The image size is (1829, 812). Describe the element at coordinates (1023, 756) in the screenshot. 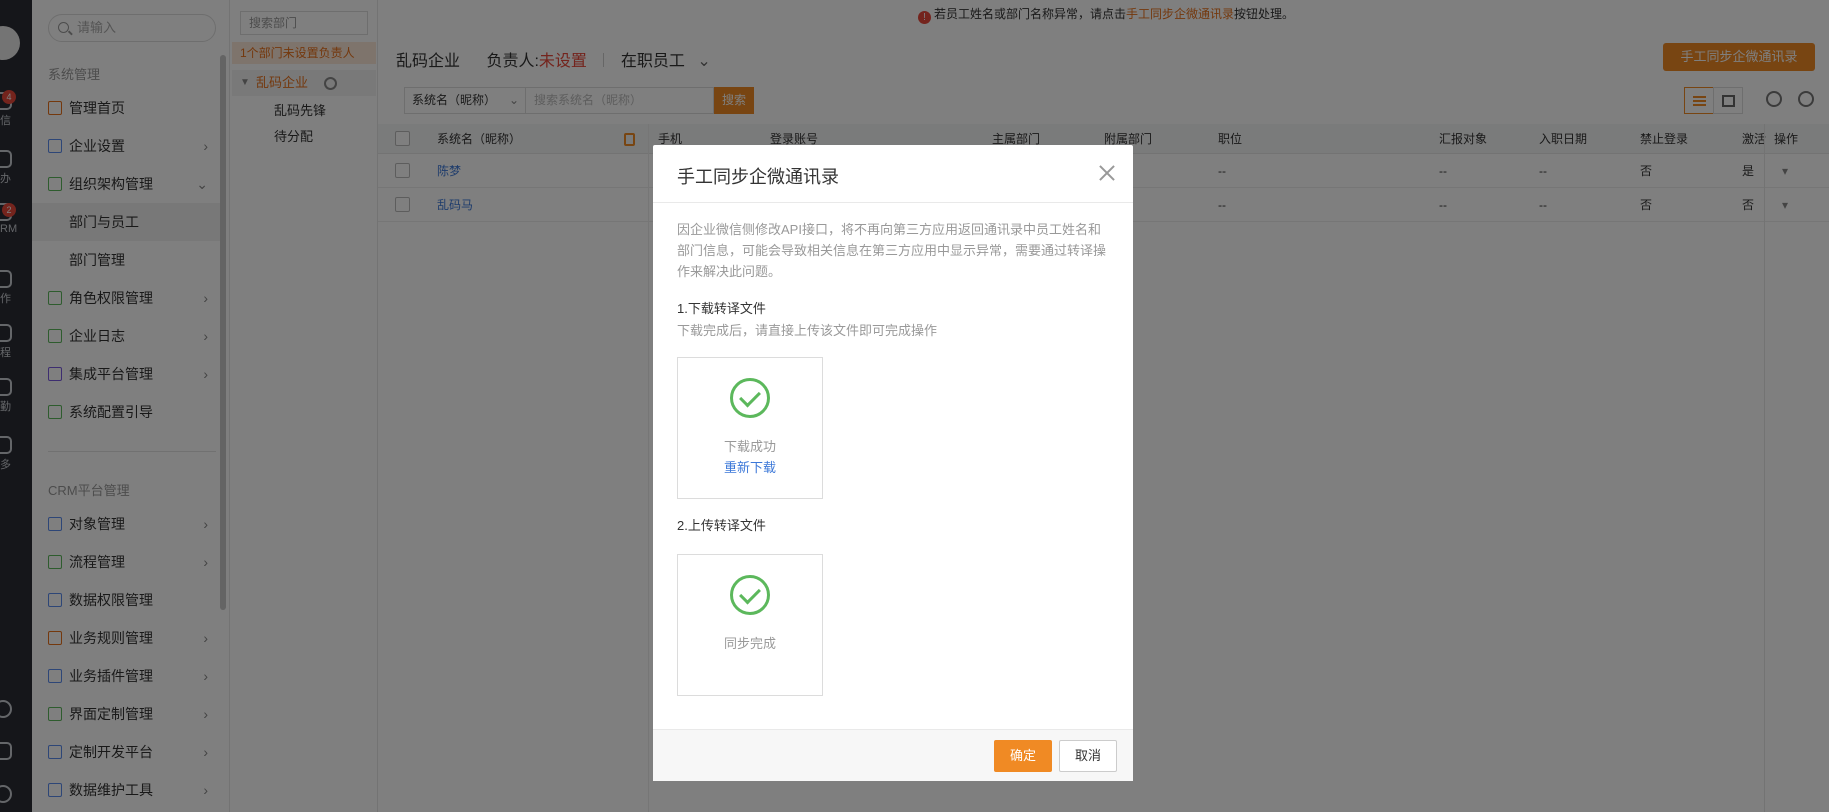

I see `confirm-button: 确定` at that location.